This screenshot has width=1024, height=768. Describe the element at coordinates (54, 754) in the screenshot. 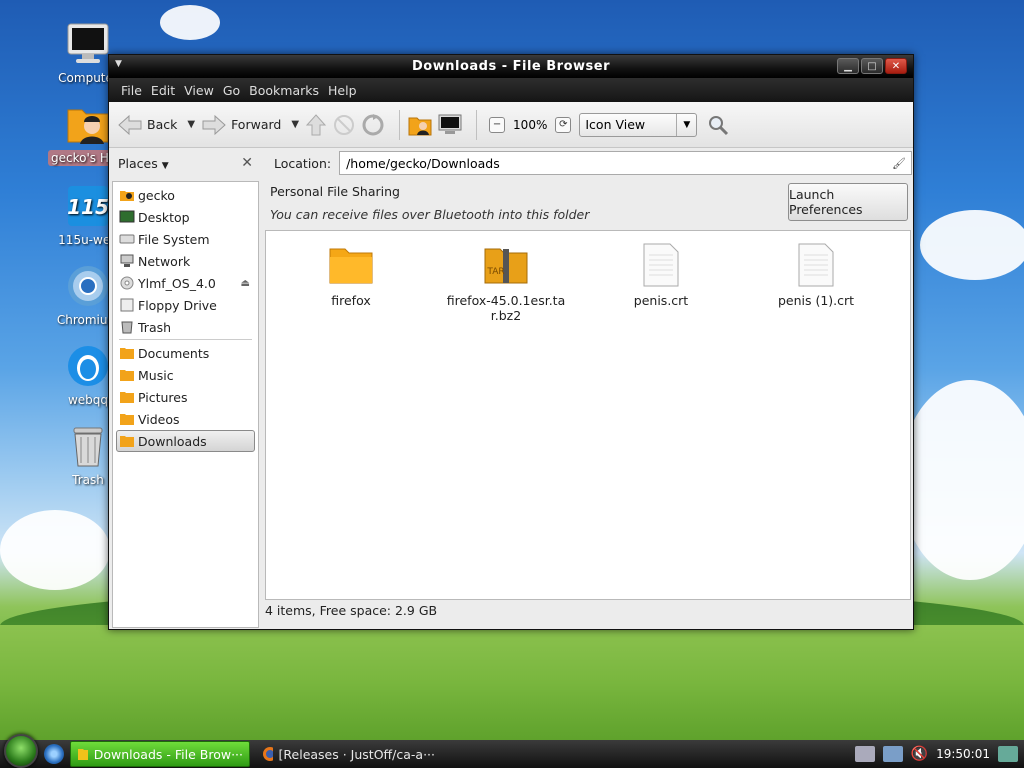

I see `chromium-launcher-icon` at that location.